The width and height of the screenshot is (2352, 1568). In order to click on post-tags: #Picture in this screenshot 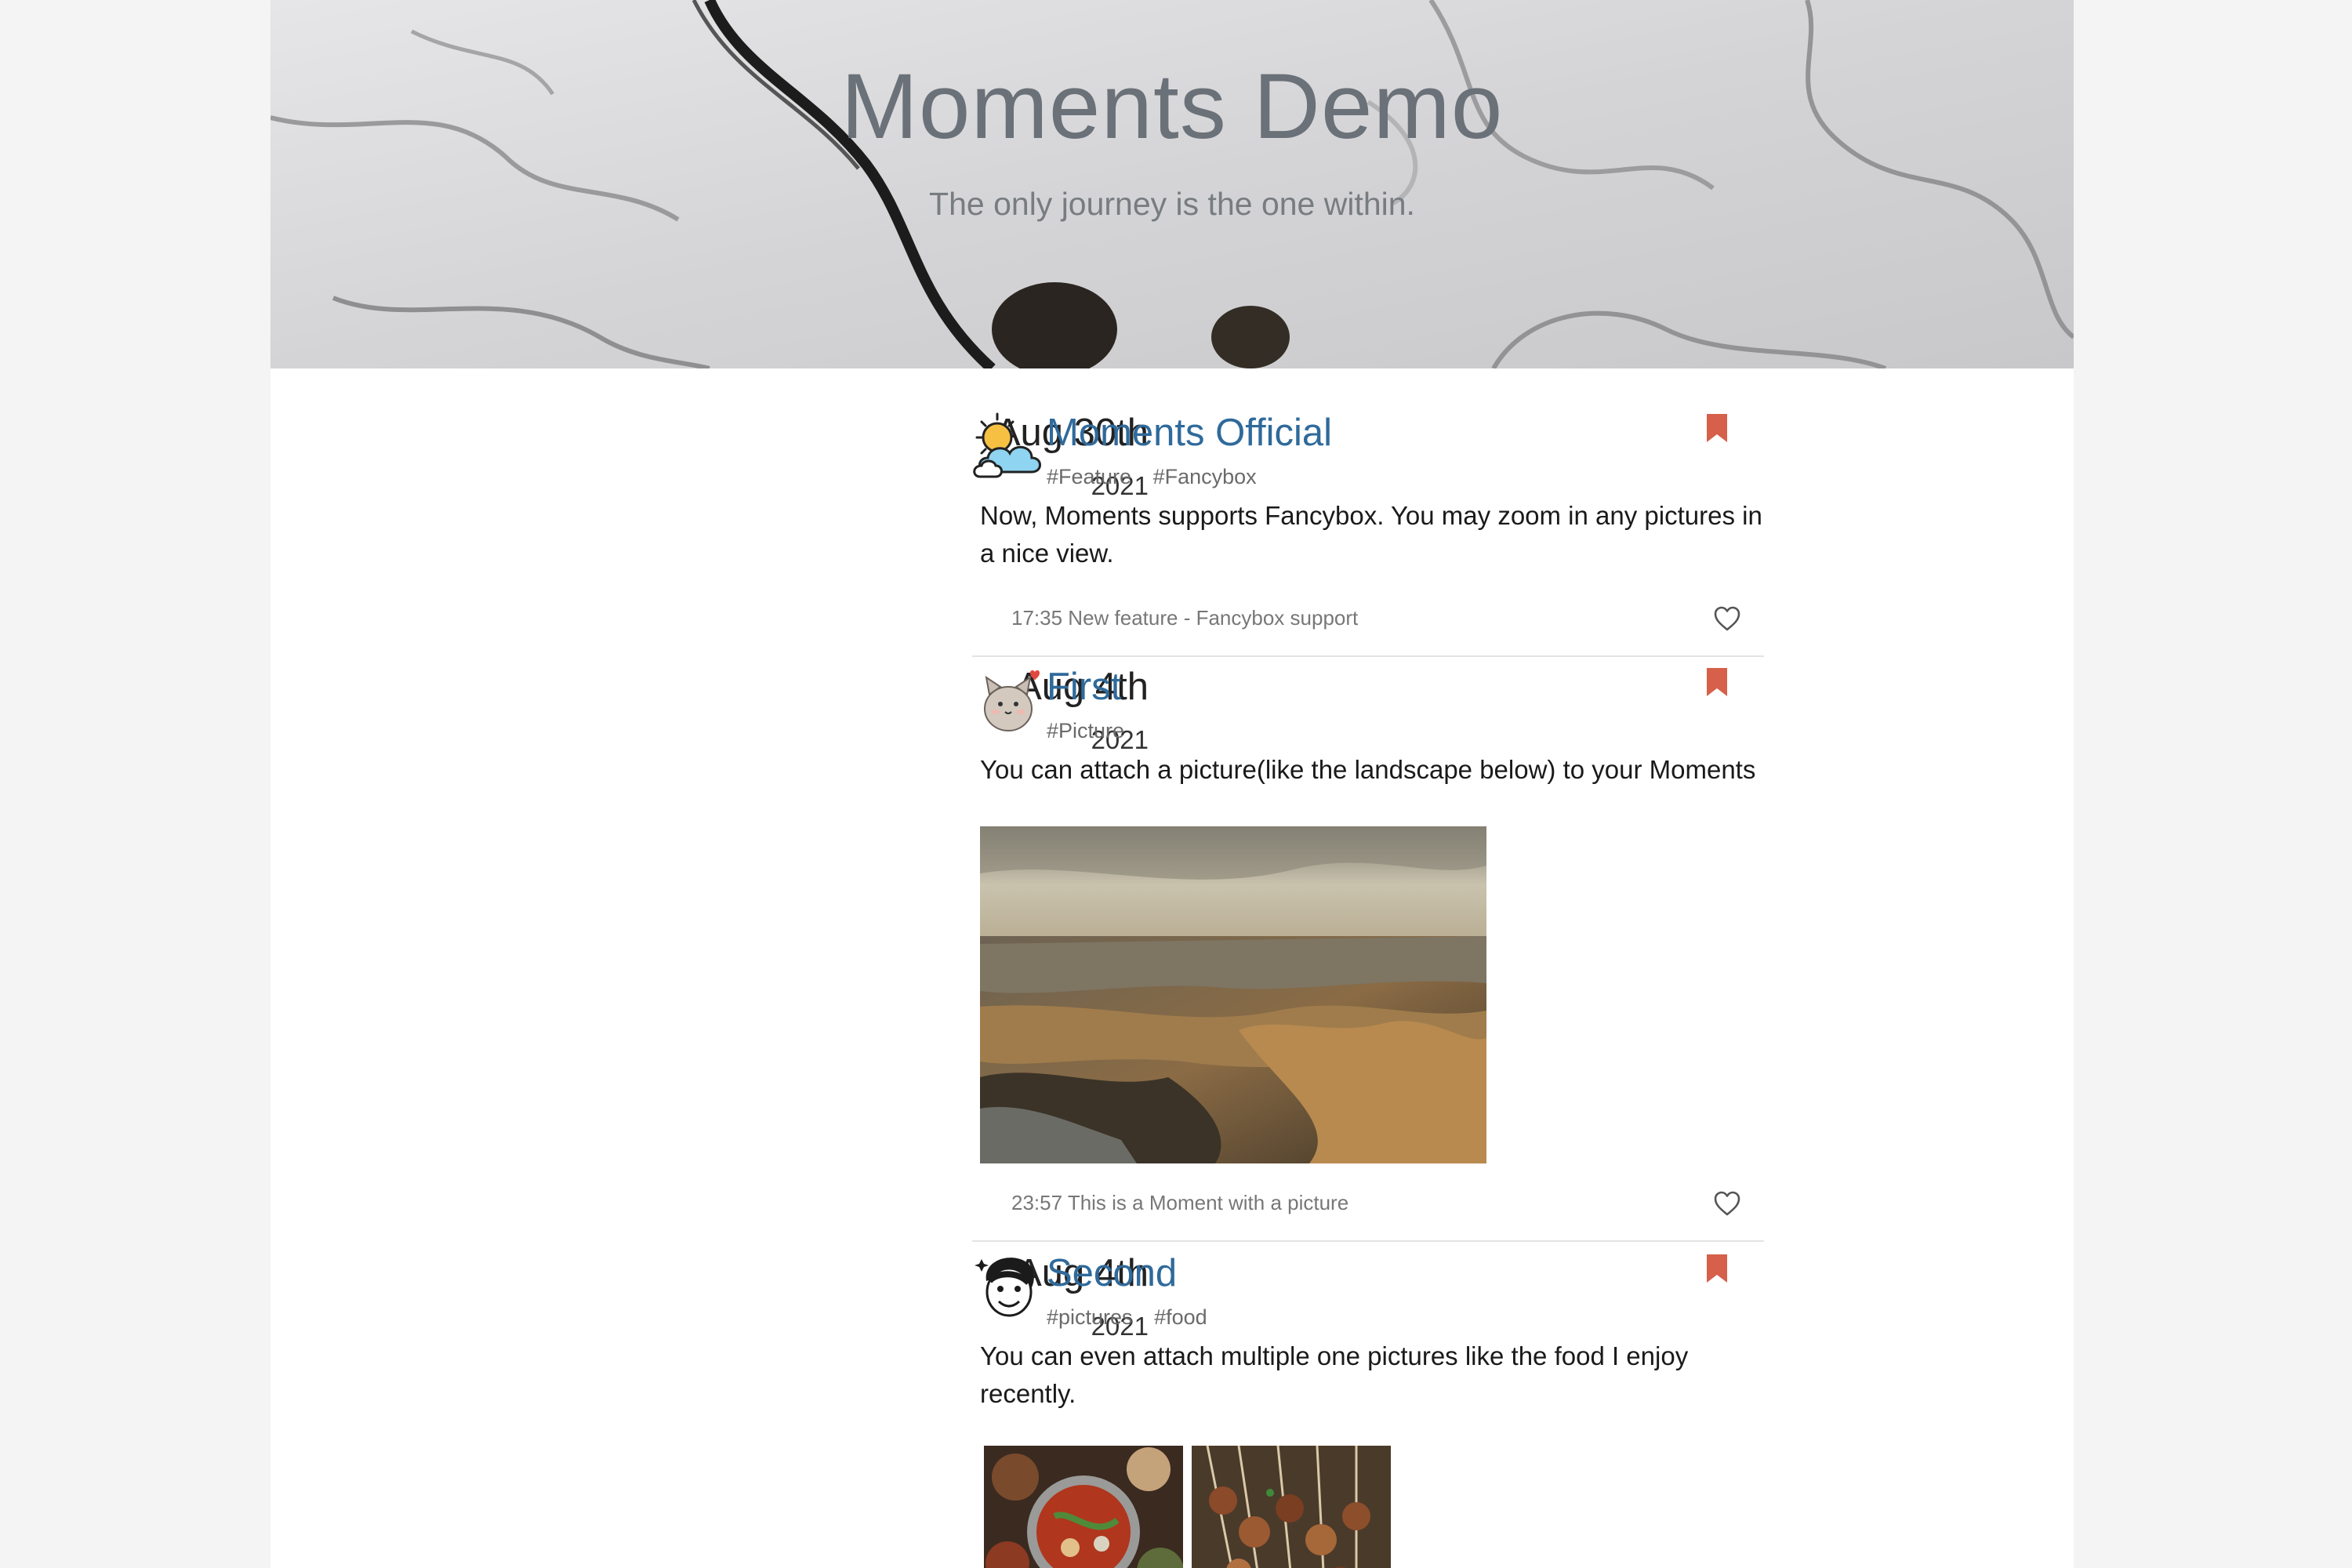, I will do `click(1093, 731)`.